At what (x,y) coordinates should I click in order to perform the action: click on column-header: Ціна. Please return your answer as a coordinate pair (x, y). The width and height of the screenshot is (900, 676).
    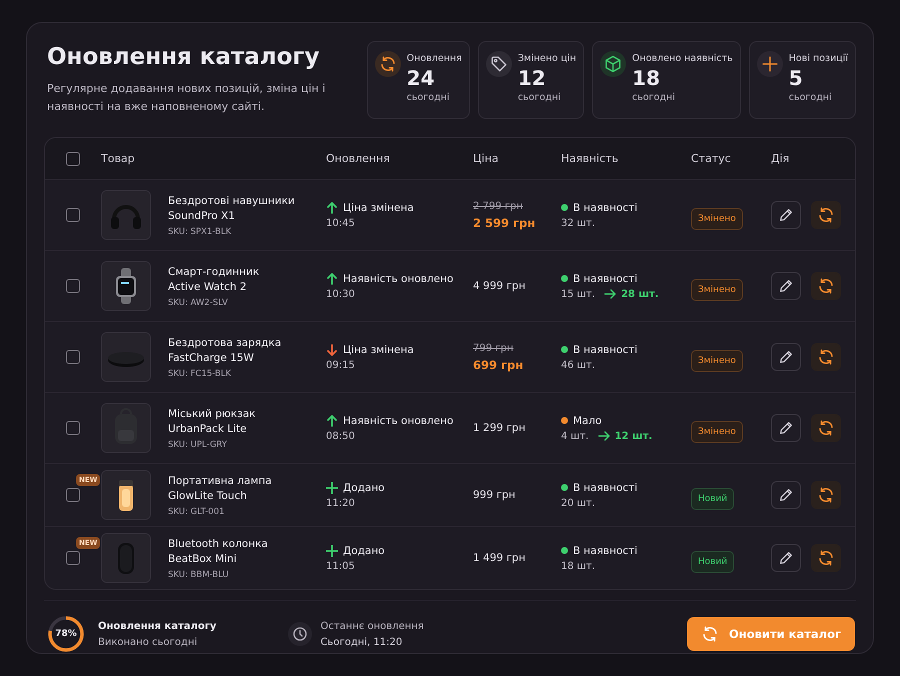
    Looking at the image, I should click on (486, 158).